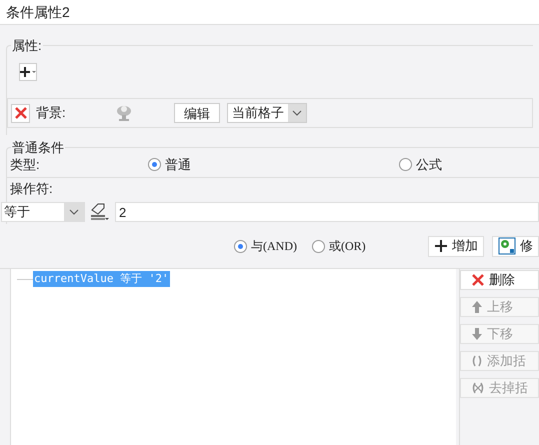 This screenshot has height=445, width=539. What do you see at coordinates (25, 165) in the screenshot?
I see `field-label: 类型:` at bounding box center [25, 165].